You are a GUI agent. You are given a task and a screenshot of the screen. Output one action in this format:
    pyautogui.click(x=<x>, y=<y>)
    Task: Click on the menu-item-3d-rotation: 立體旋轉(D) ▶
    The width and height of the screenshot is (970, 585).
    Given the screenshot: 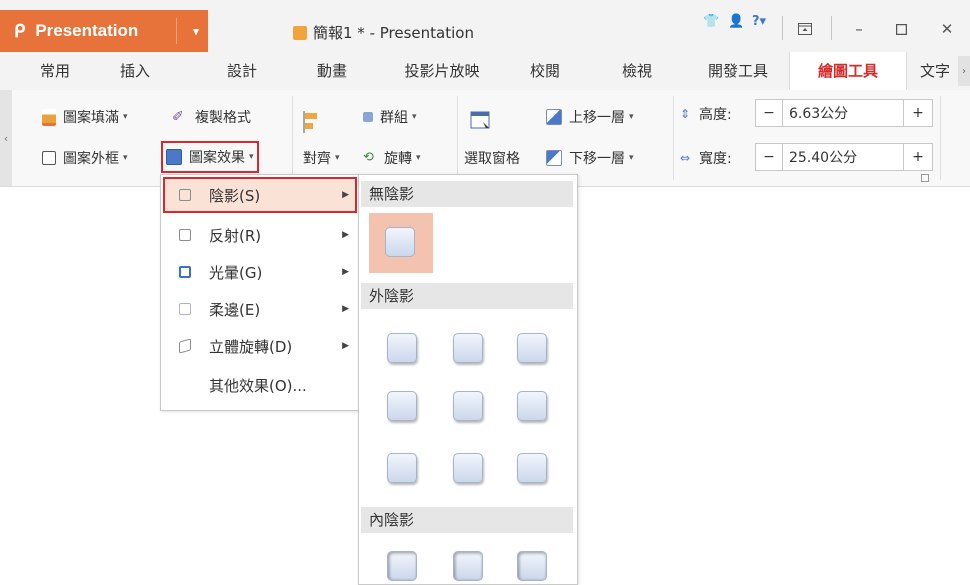 What is the action you would take?
    pyautogui.click(x=260, y=346)
    